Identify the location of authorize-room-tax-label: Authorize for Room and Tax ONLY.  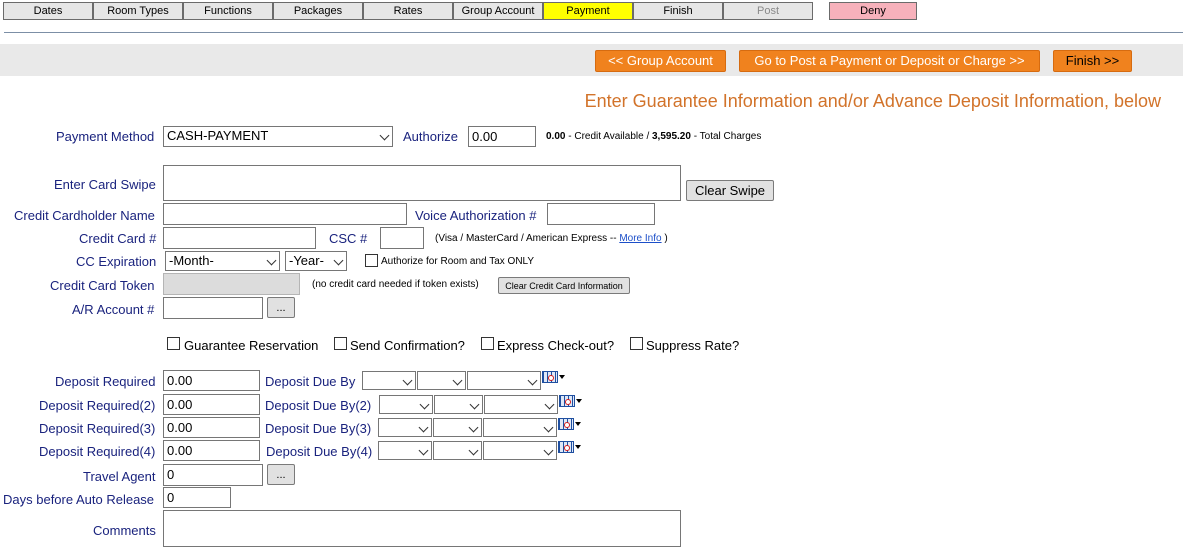
(458, 261).